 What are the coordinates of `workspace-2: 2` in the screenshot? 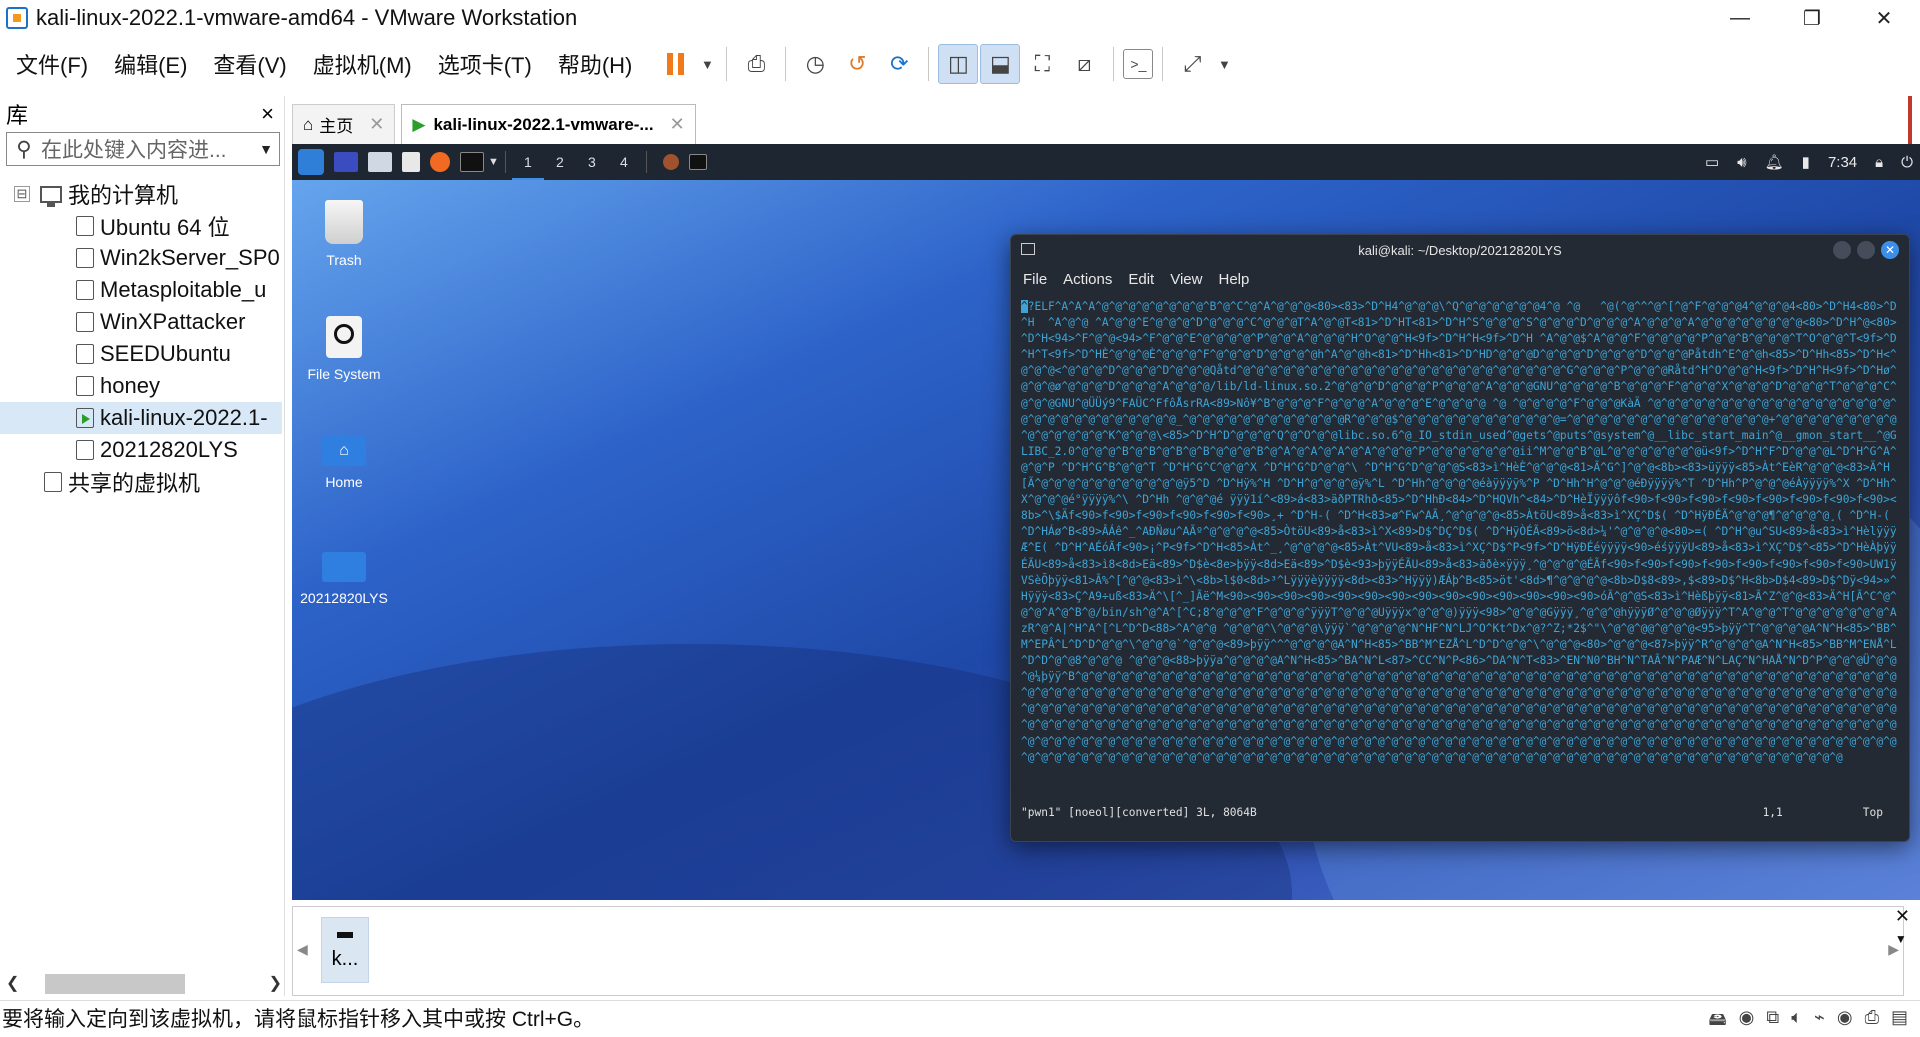 It's located at (560, 162).